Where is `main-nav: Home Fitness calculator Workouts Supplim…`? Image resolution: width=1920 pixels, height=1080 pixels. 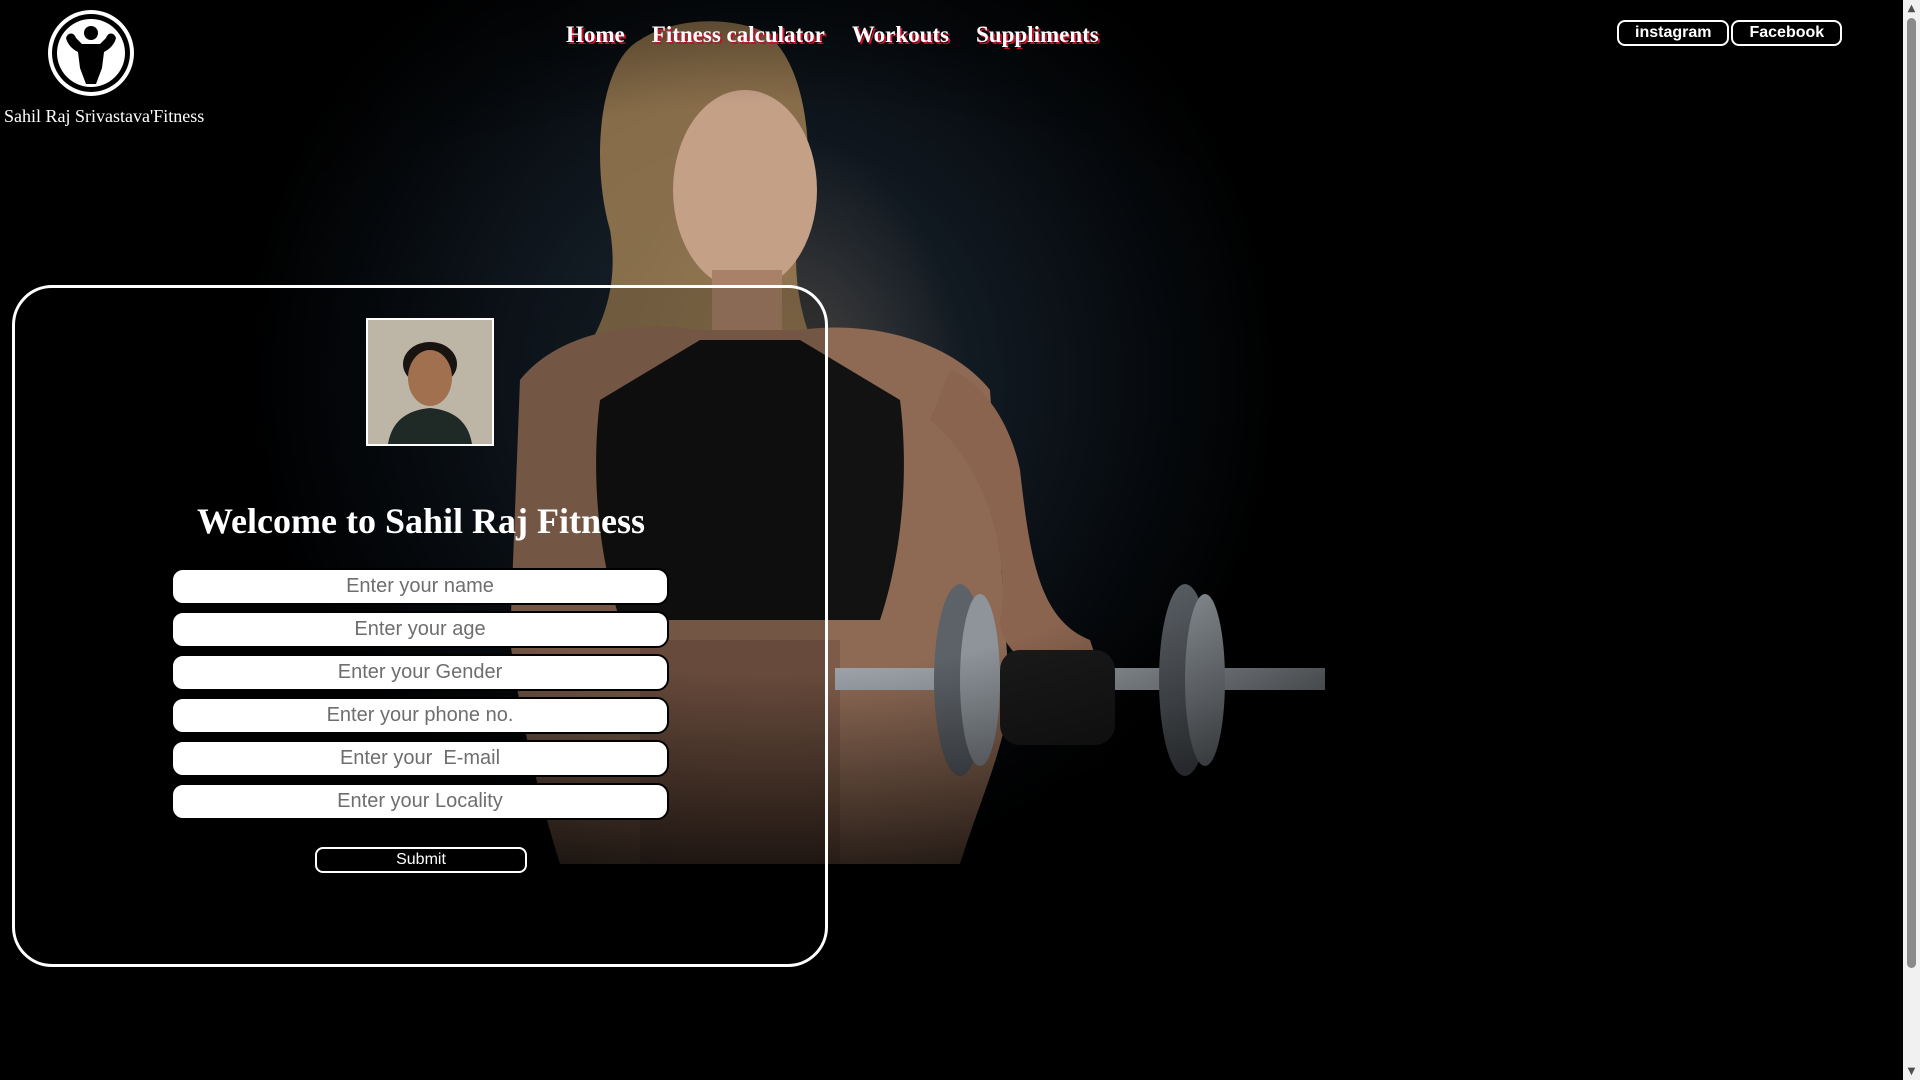 main-nav: Home Fitness calculator Workouts Supplim… is located at coordinates (832, 35).